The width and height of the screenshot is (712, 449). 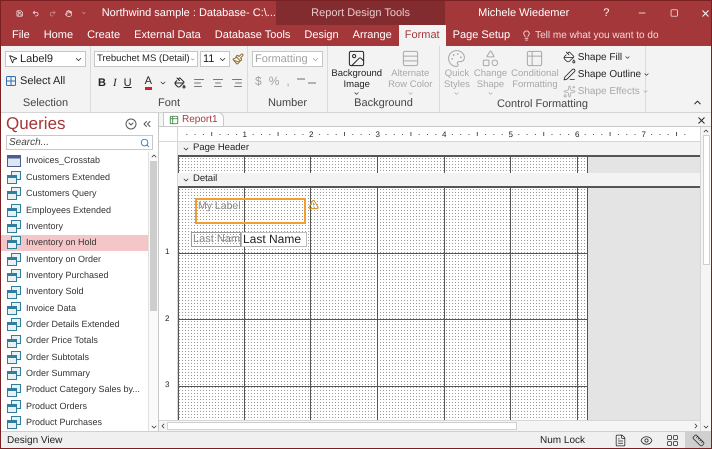 I want to click on font-style-button: U, so click(x=128, y=83).